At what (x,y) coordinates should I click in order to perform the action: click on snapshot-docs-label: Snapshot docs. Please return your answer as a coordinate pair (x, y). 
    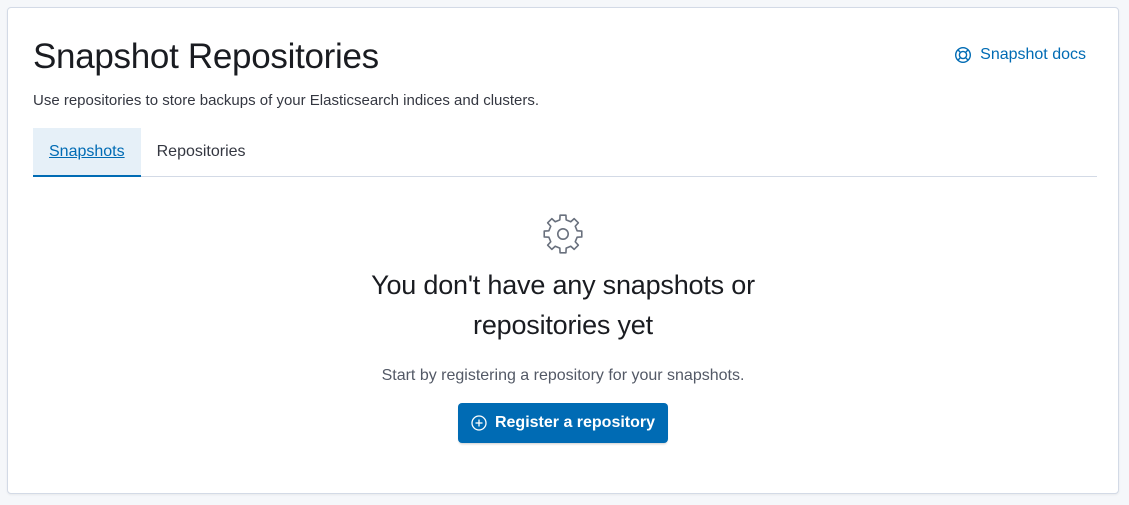
    Looking at the image, I should click on (1033, 54).